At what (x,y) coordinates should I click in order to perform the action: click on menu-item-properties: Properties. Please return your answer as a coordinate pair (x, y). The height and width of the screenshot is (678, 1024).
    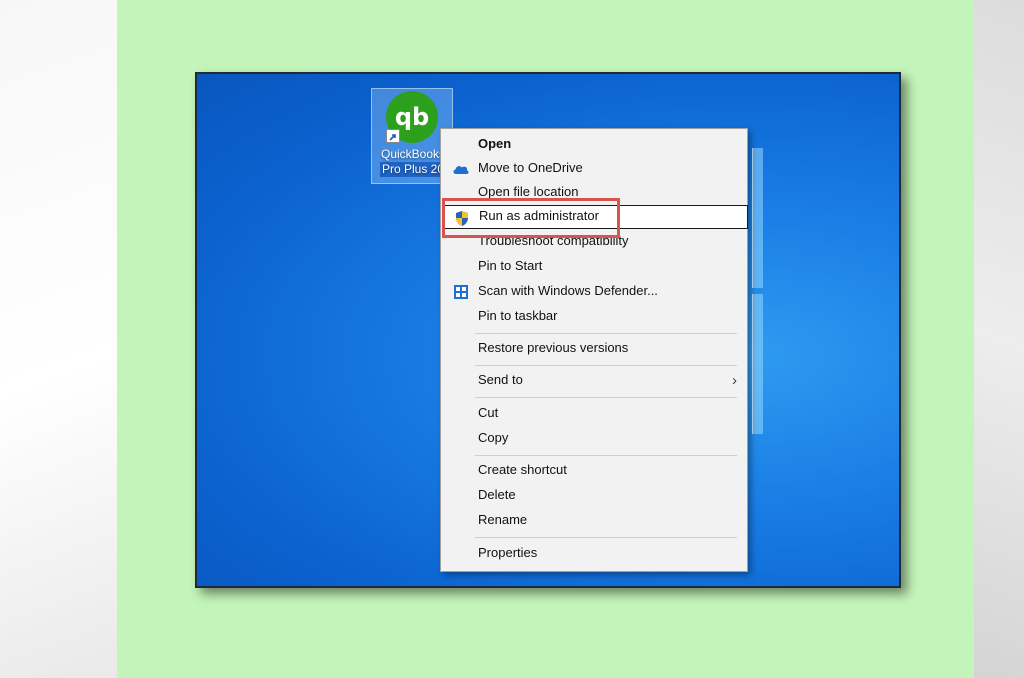
    Looking at the image, I should click on (594, 554).